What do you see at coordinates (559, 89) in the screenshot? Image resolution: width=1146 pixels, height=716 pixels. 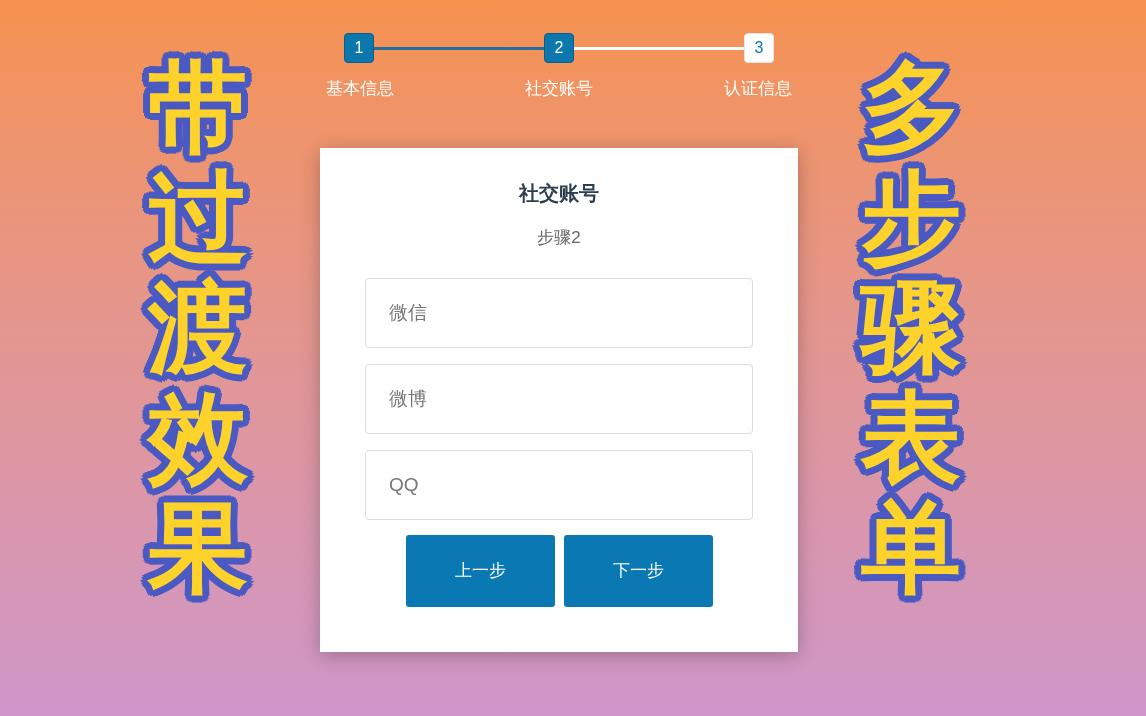 I see `step-label: 社交账号` at bounding box center [559, 89].